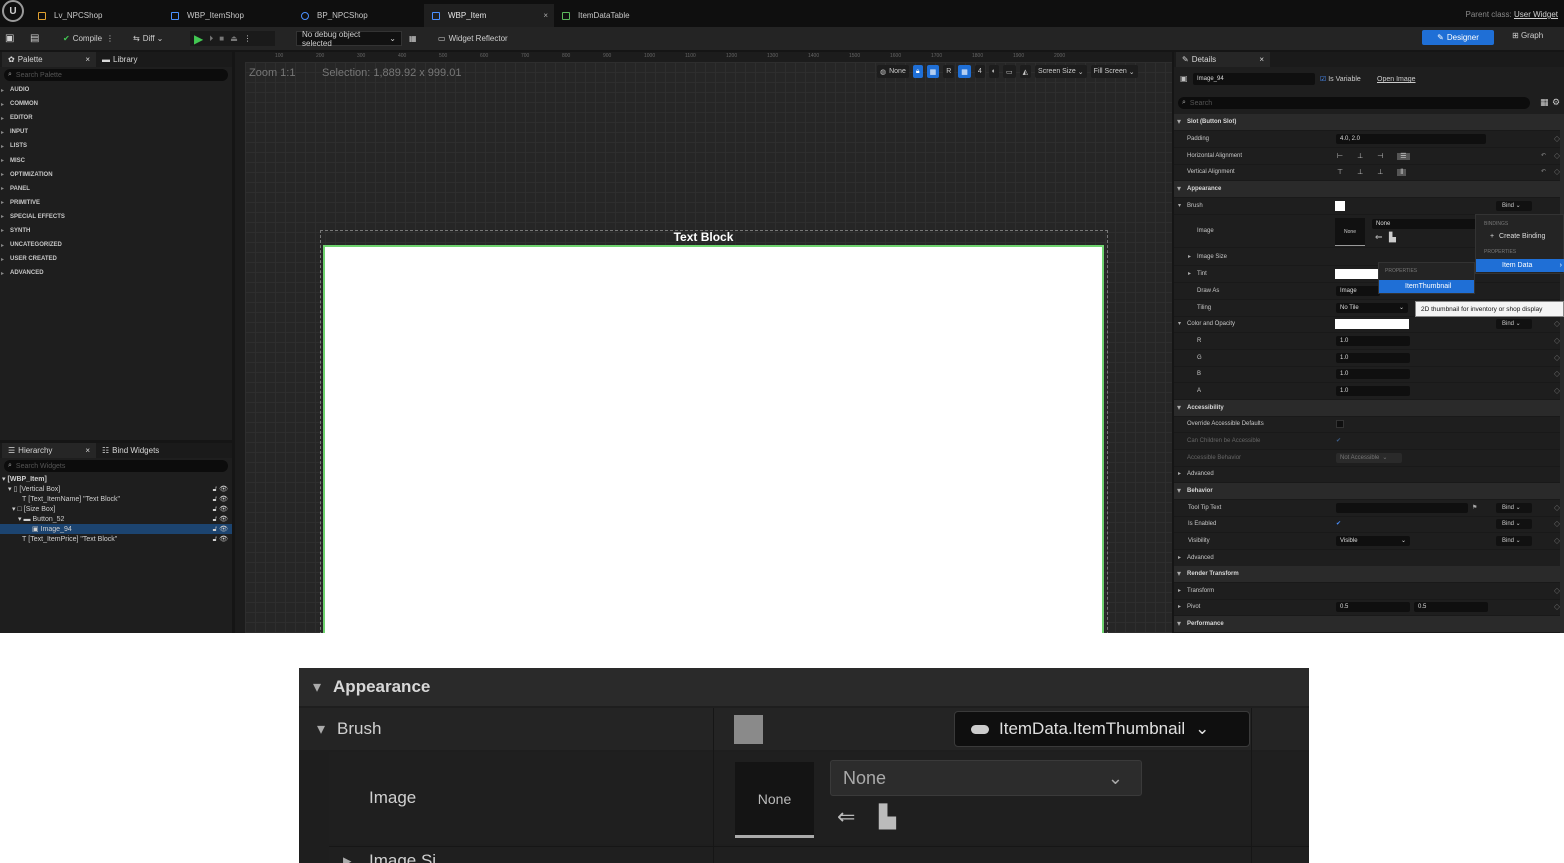  What do you see at coordinates (1358, 290) in the screenshot?
I see `draw-as-select: Image` at bounding box center [1358, 290].